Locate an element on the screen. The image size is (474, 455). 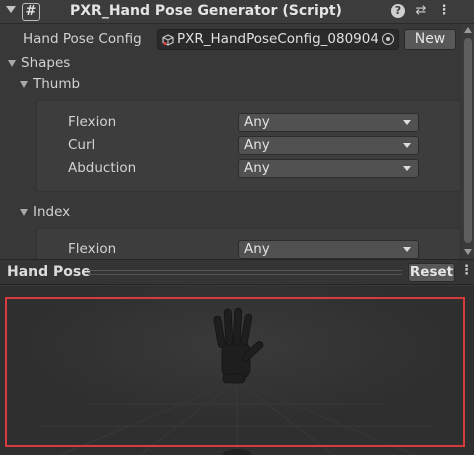
thumb-foldout: Thumb is located at coordinates (80, 85).